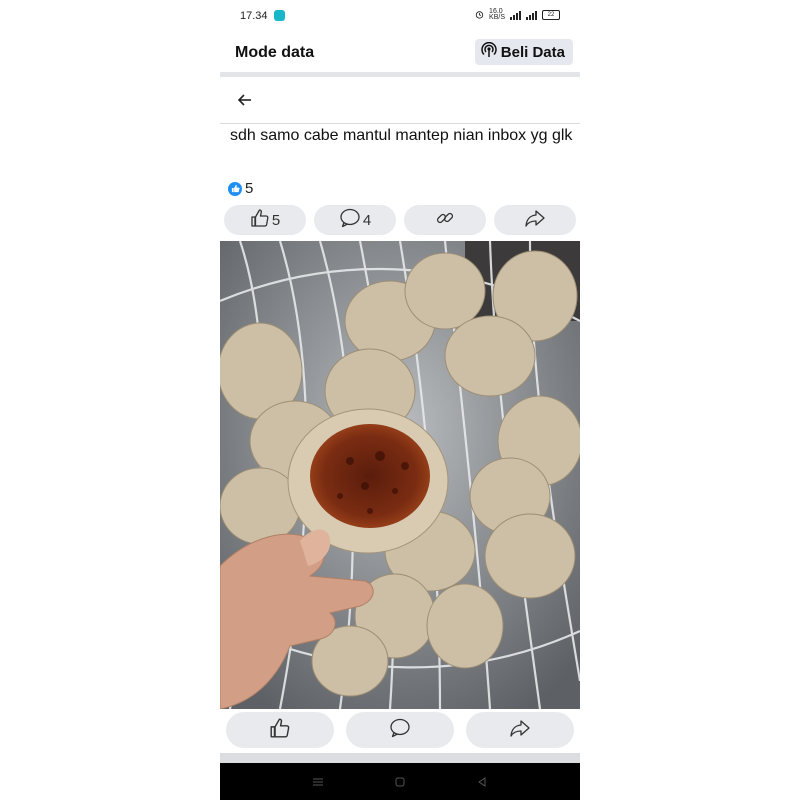 This screenshot has height=800, width=800. I want to click on status-time: 17.34, so click(254, 16).